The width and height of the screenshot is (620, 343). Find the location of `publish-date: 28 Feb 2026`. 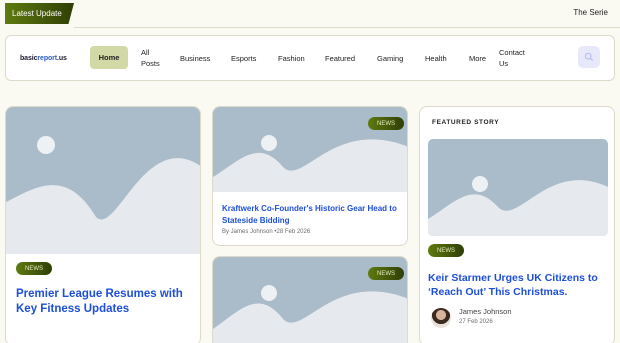

publish-date: 28 Feb 2026 is located at coordinates (293, 232).